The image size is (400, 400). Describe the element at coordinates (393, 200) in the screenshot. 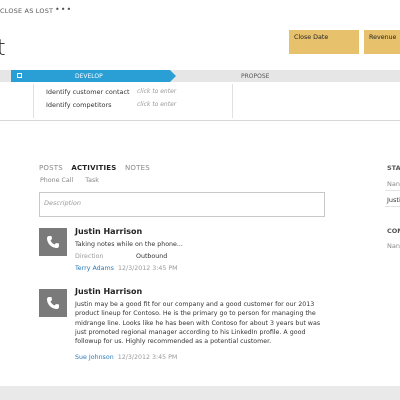

I see `right-name-value: Justi` at that location.